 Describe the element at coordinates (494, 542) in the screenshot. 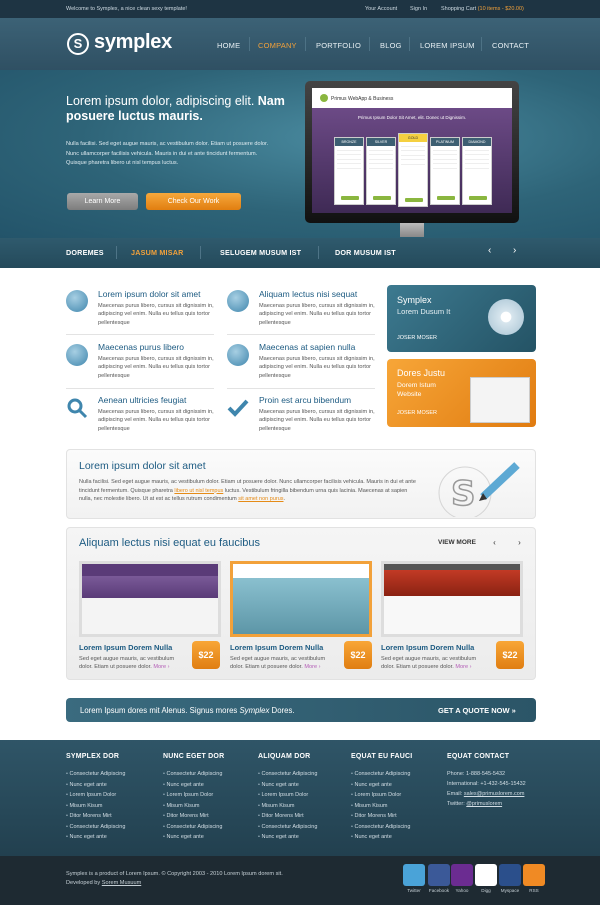

I see `portfolio-prev-icon: ‹` at that location.